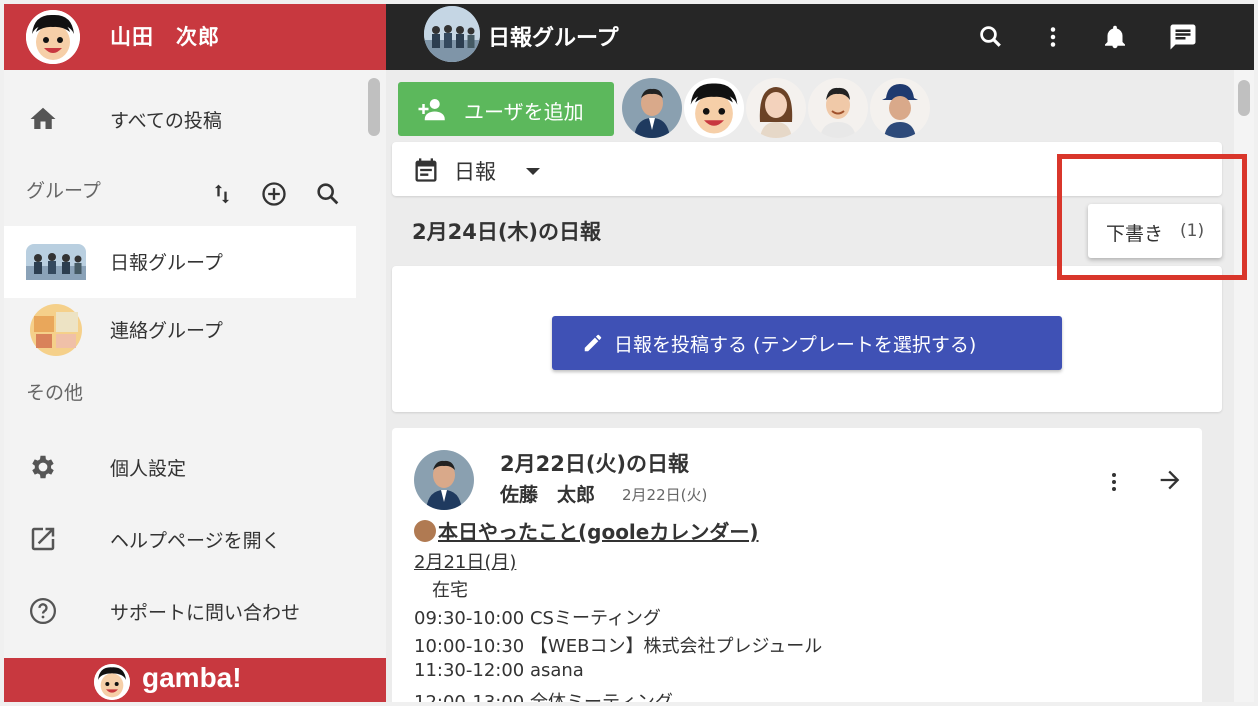 The height and width of the screenshot is (706, 1258). What do you see at coordinates (431, 109) in the screenshot?
I see `person-add-icon` at bounding box center [431, 109].